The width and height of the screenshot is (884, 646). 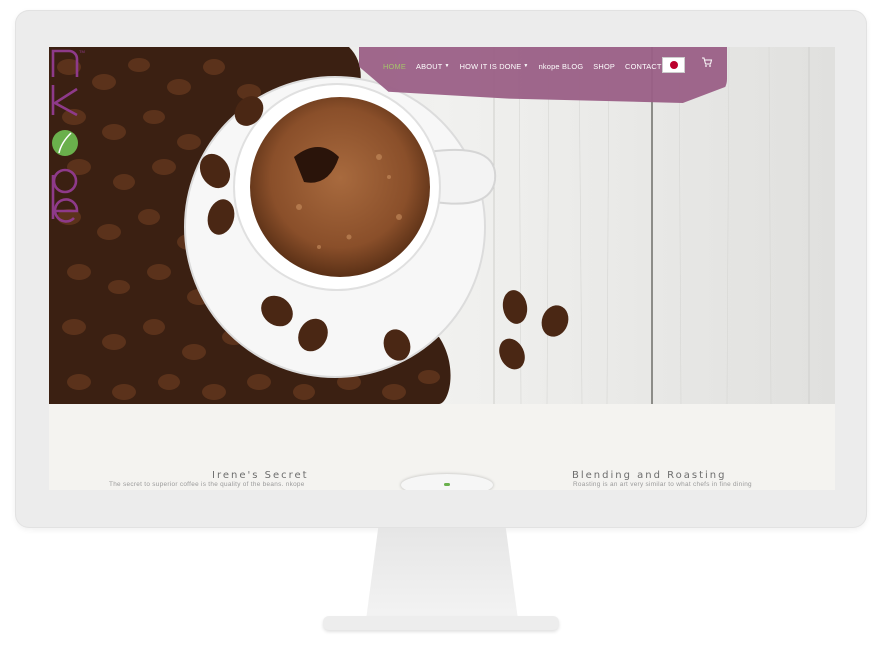 I want to click on monitor-stand-neck, so click(x=442, y=574).